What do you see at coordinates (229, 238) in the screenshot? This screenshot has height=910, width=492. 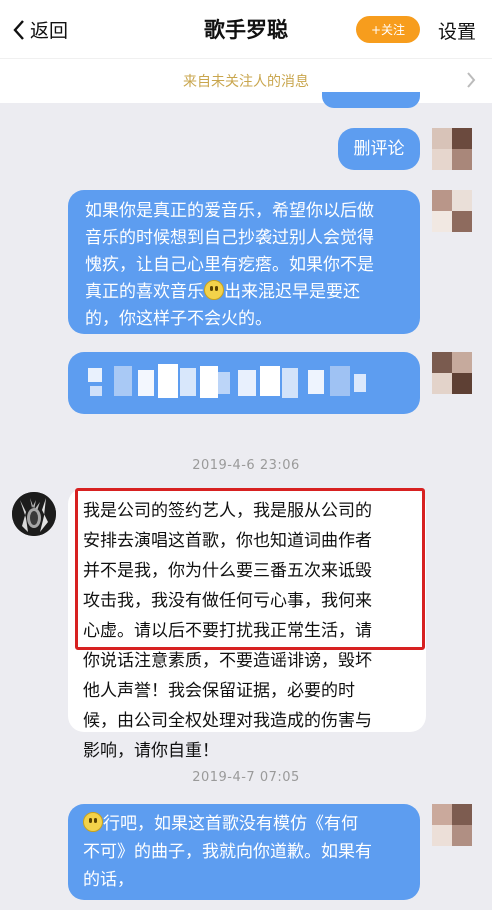 I see `message-line: 音乐的时候想到自己抄袭过别人会觉得` at bounding box center [229, 238].